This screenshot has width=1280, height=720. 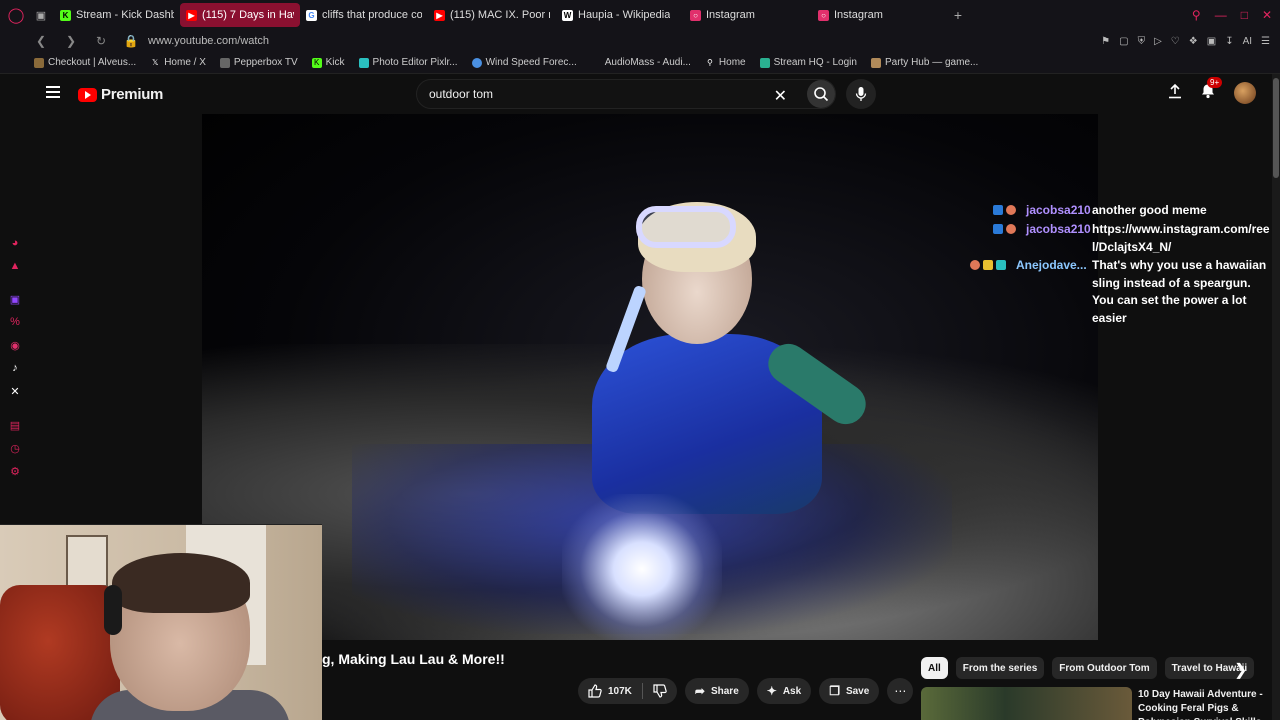 I want to click on snapshot-icon: ▢, so click(x=1123, y=41).